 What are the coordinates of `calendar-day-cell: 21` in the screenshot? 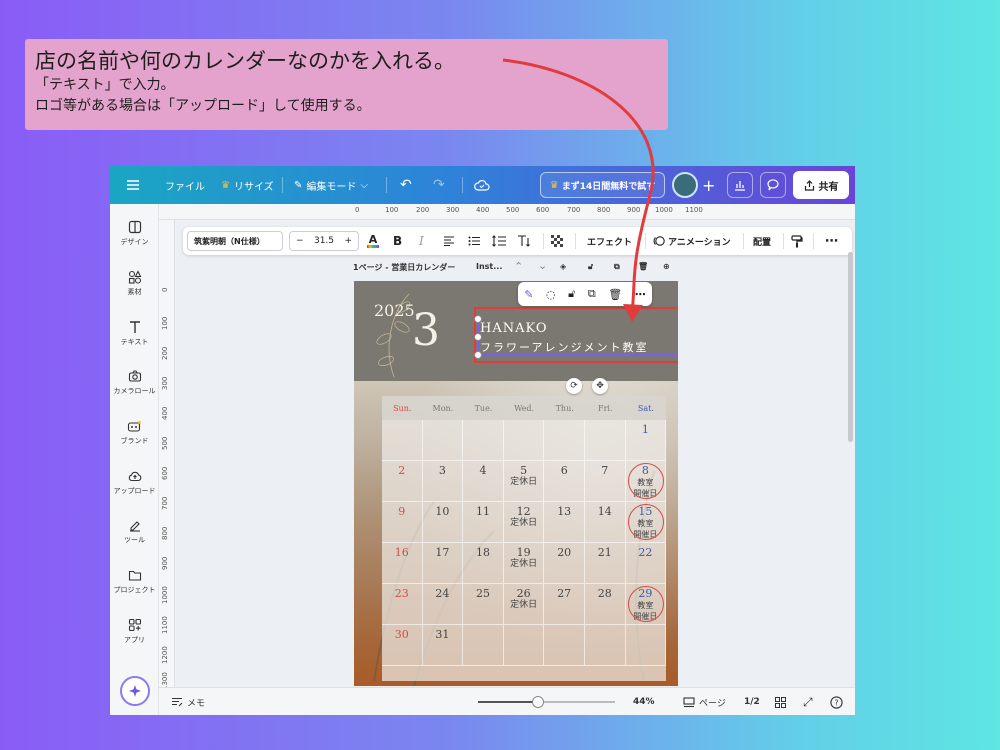 It's located at (605, 563).